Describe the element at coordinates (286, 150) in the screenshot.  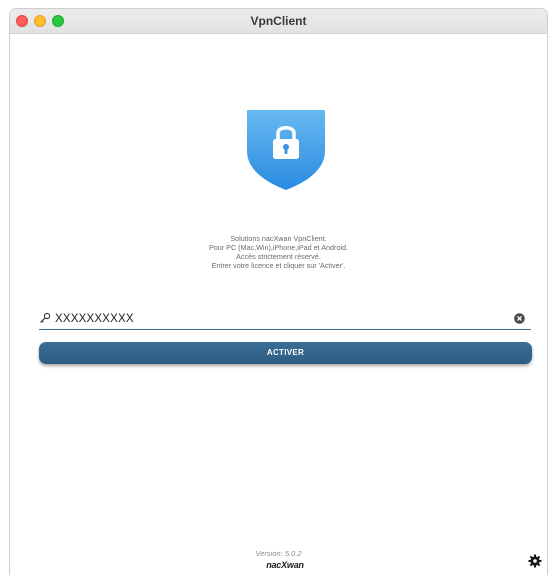
I see `vpn-shield-lock-icon` at that location.